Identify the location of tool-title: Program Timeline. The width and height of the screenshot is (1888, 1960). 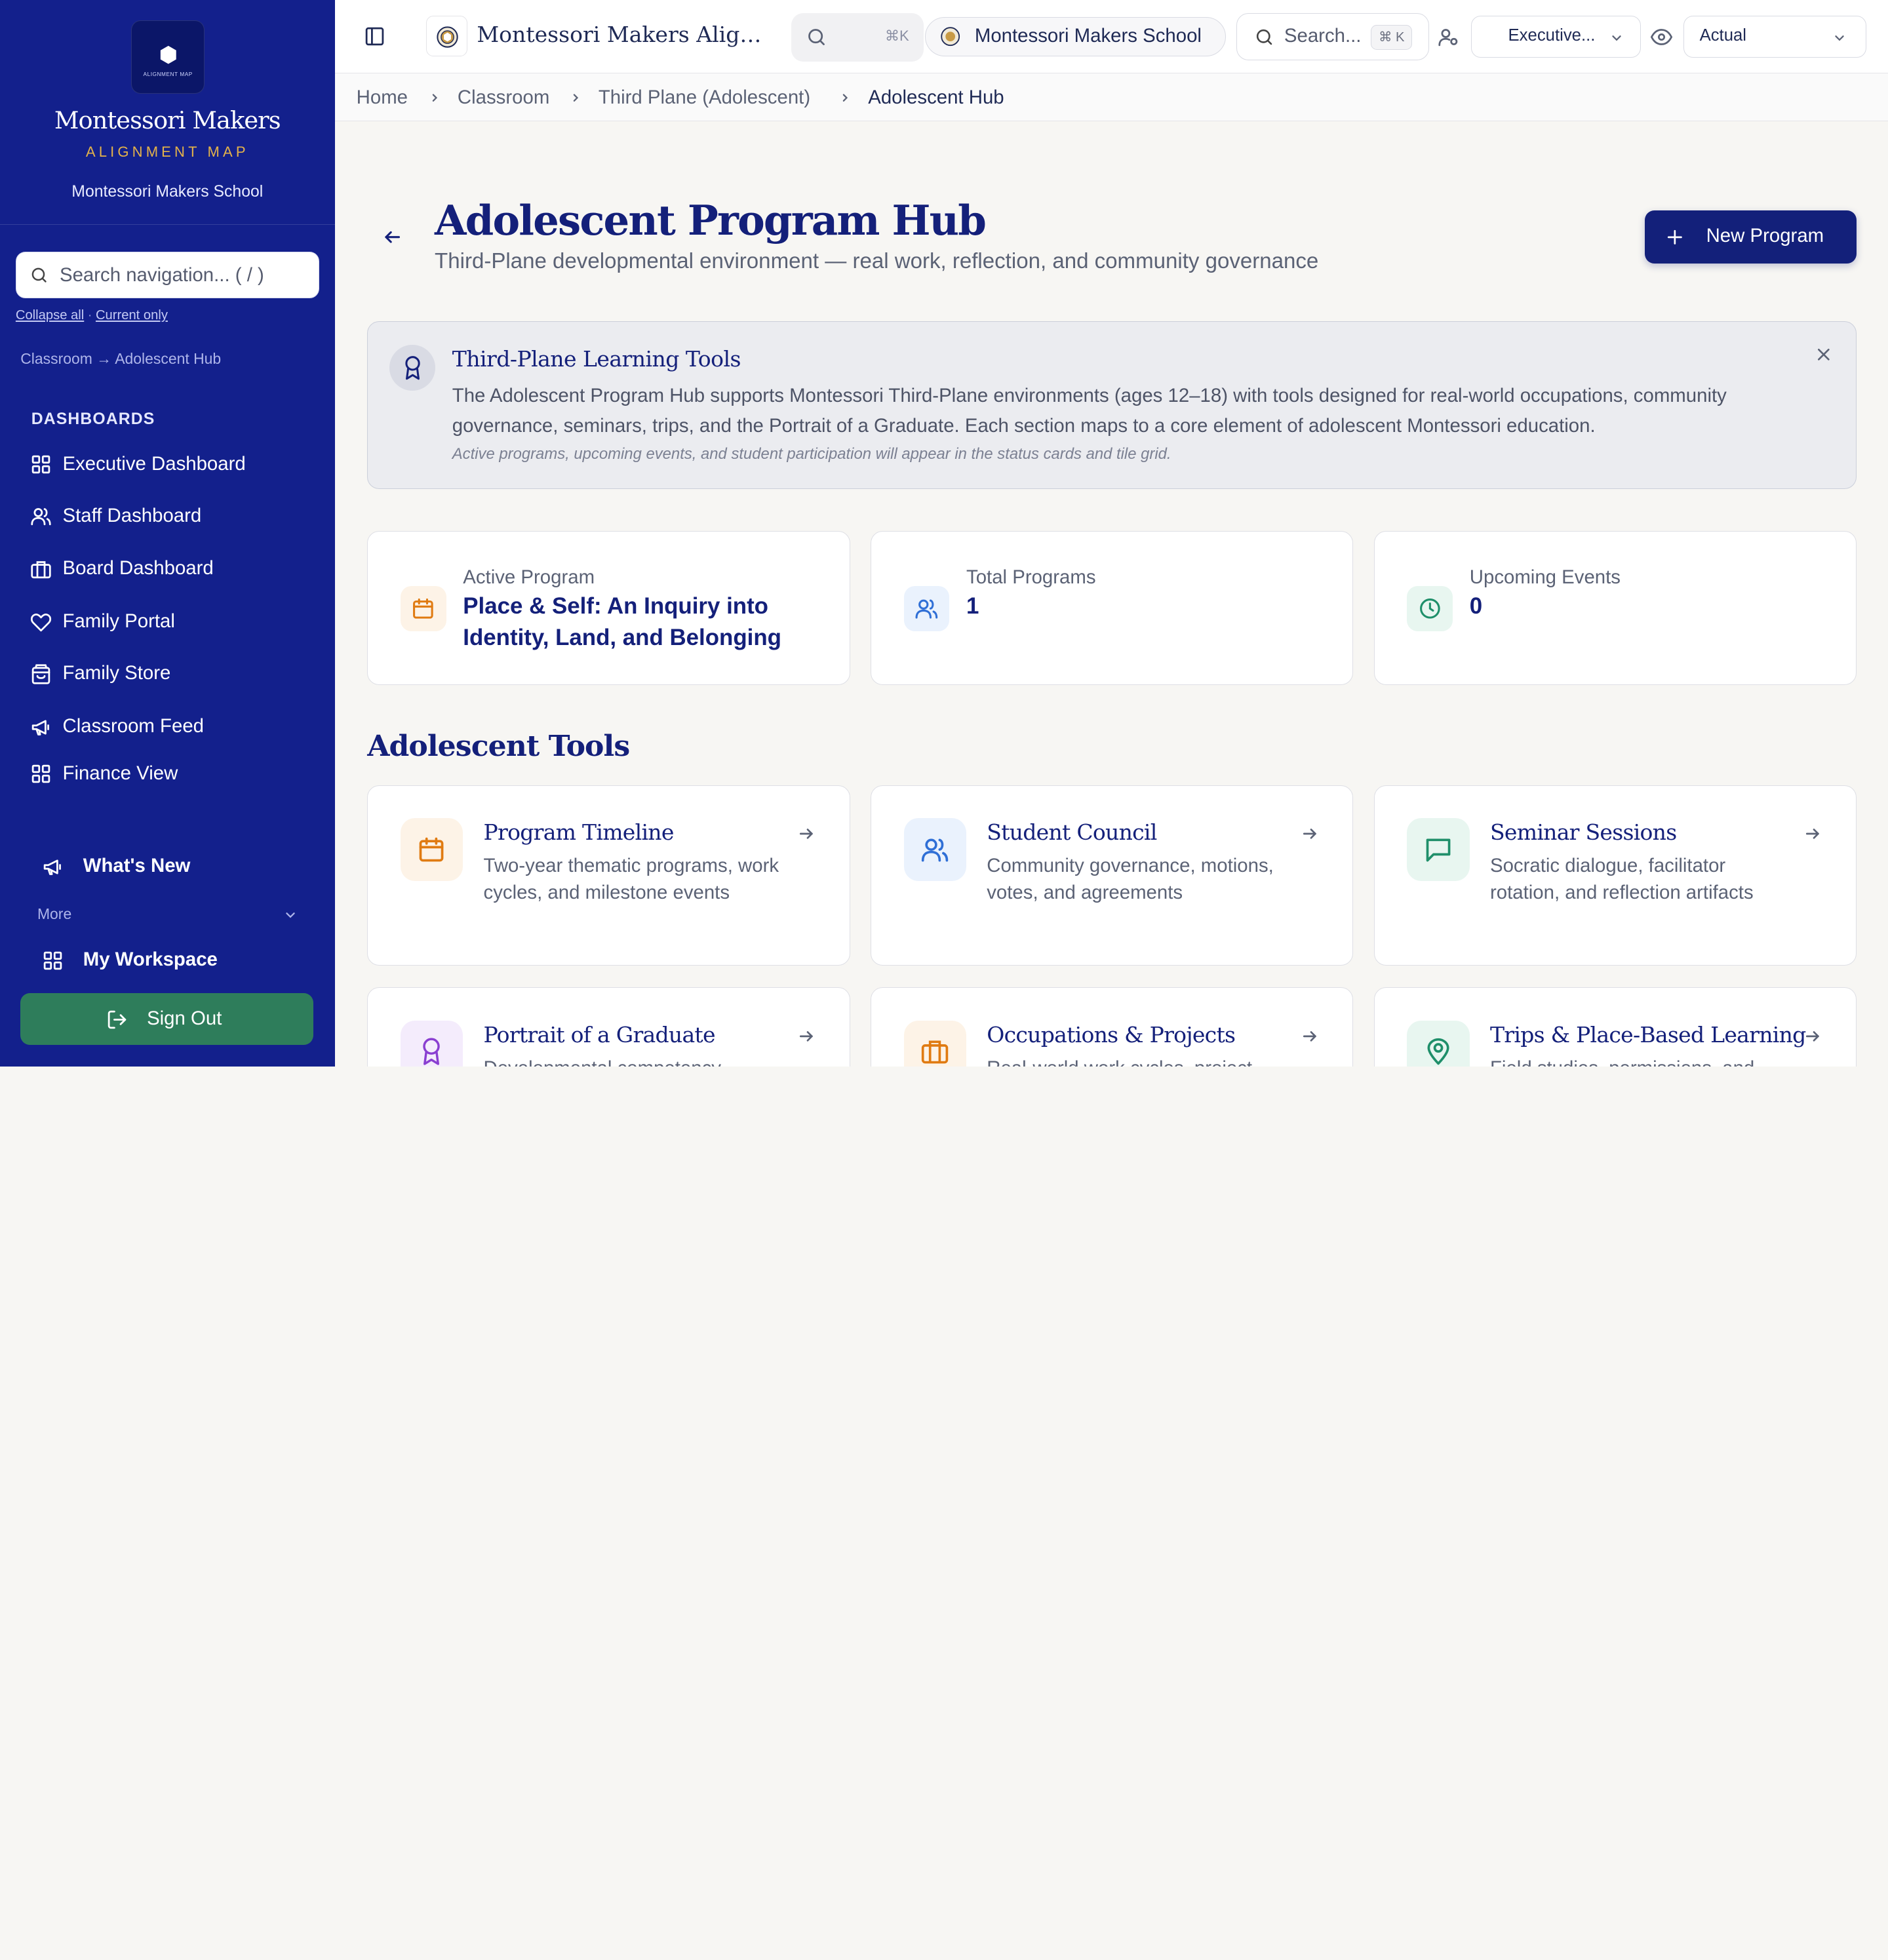
(579, 832).